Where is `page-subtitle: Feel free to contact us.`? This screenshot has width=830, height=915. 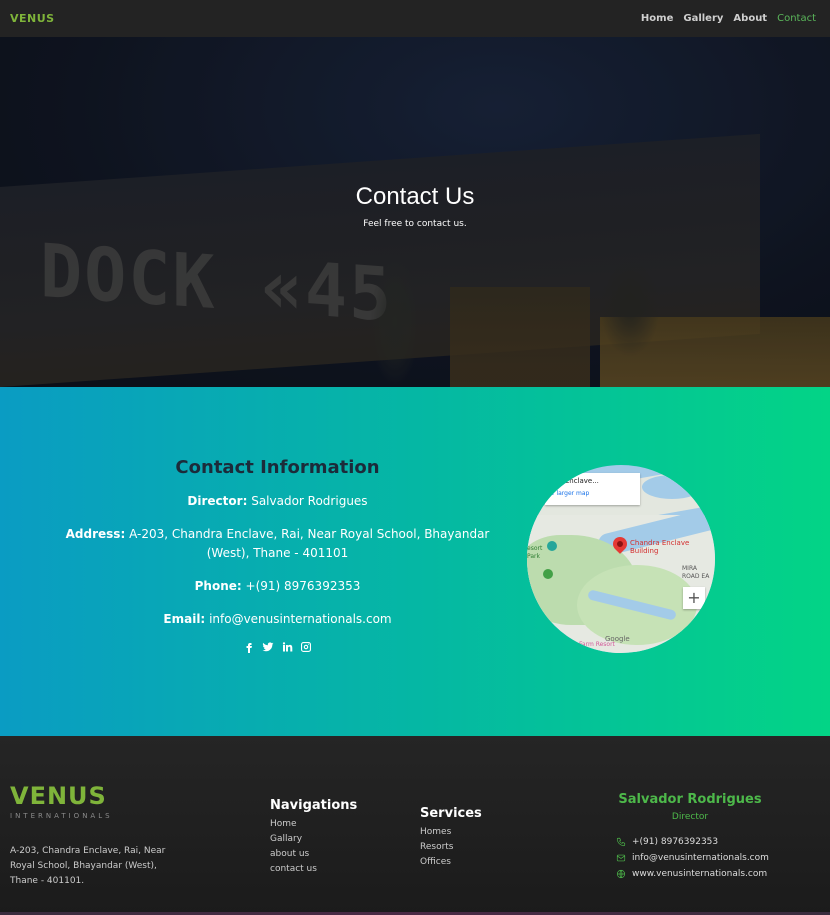
page-subtitle: Feel free to contact us. is located at coordinates (415, 224).